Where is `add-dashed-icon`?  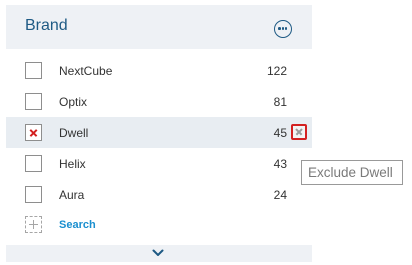
add-dashed-icon is located at coordinates (33, 224).